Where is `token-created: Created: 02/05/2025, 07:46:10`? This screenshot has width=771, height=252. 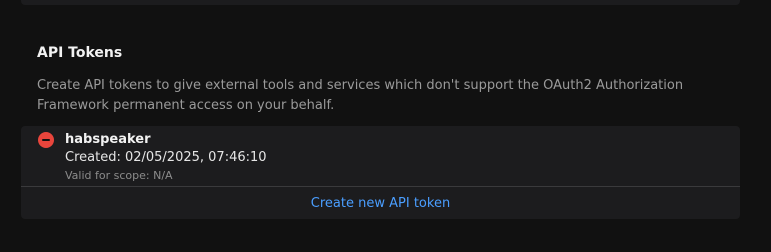 token-created: Created: 02/05/2025, 07:46:10 is located at coordinates (166, 157).